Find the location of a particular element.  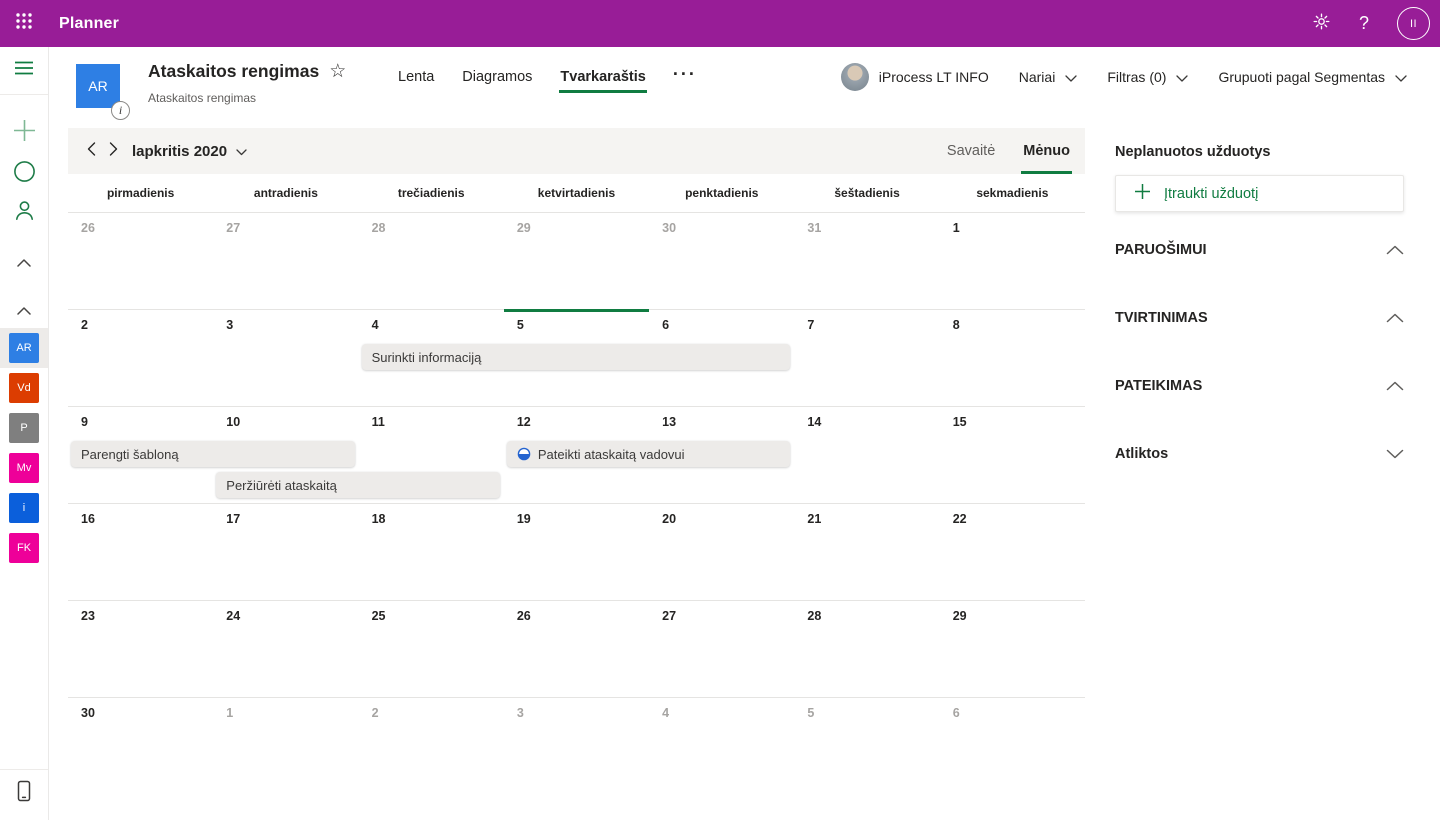

group-info: iProcess LT INFO is located at coordinates (914, 77).